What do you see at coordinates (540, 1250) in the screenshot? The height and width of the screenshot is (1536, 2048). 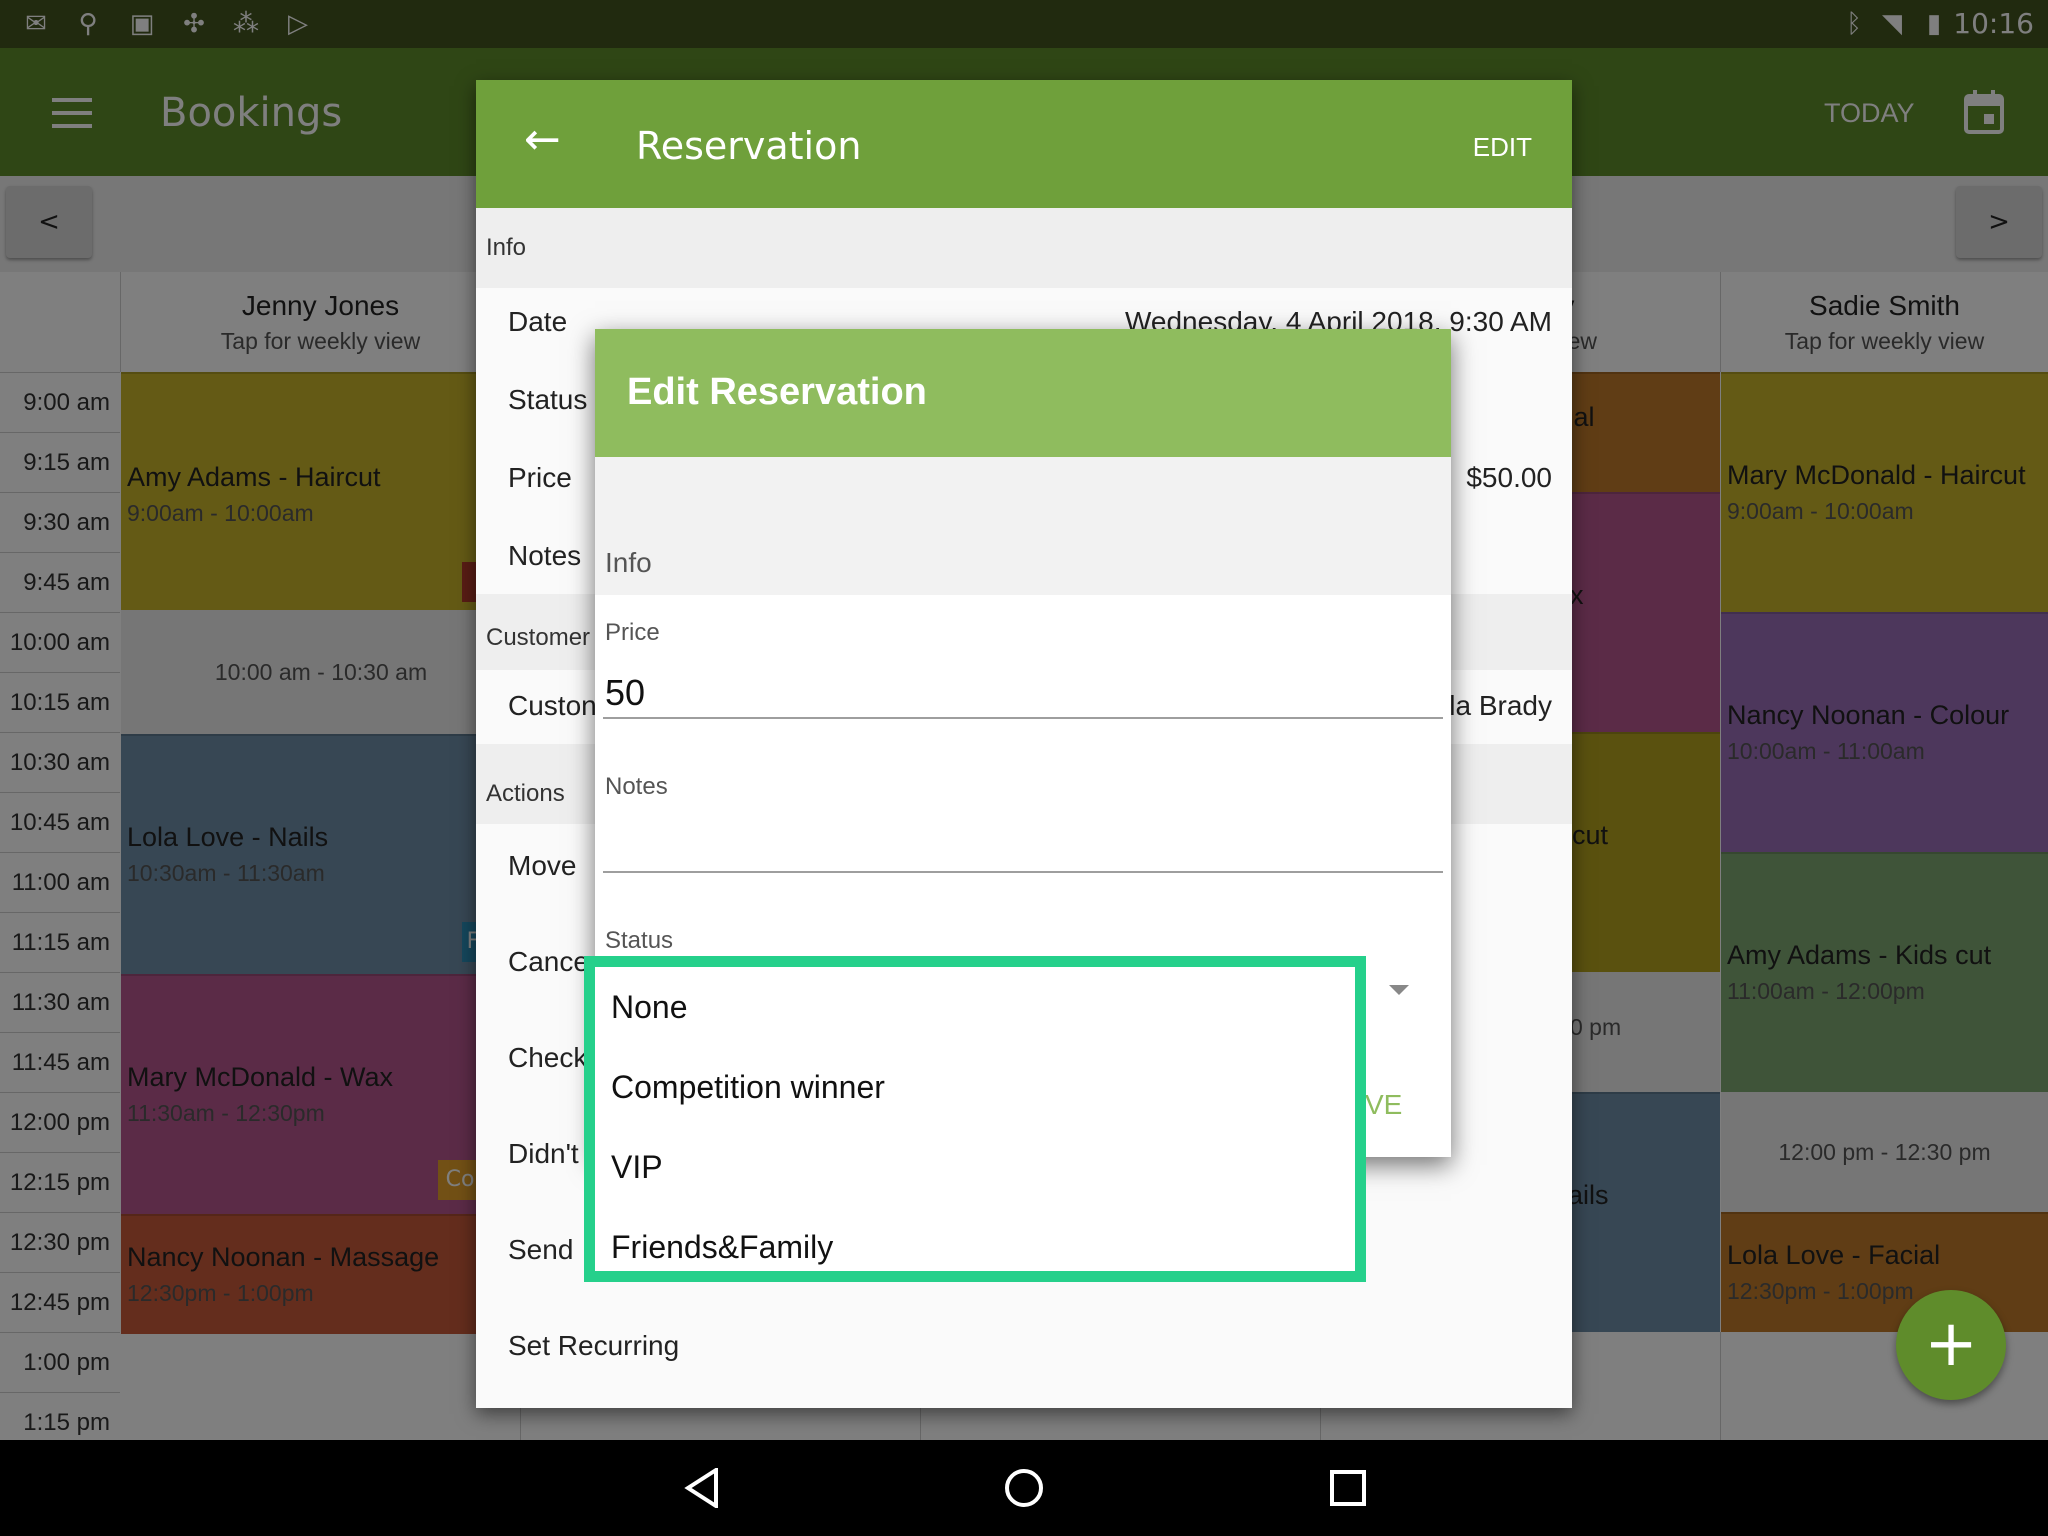 I see `action-send: Send` at bounding box center [540, 1250].